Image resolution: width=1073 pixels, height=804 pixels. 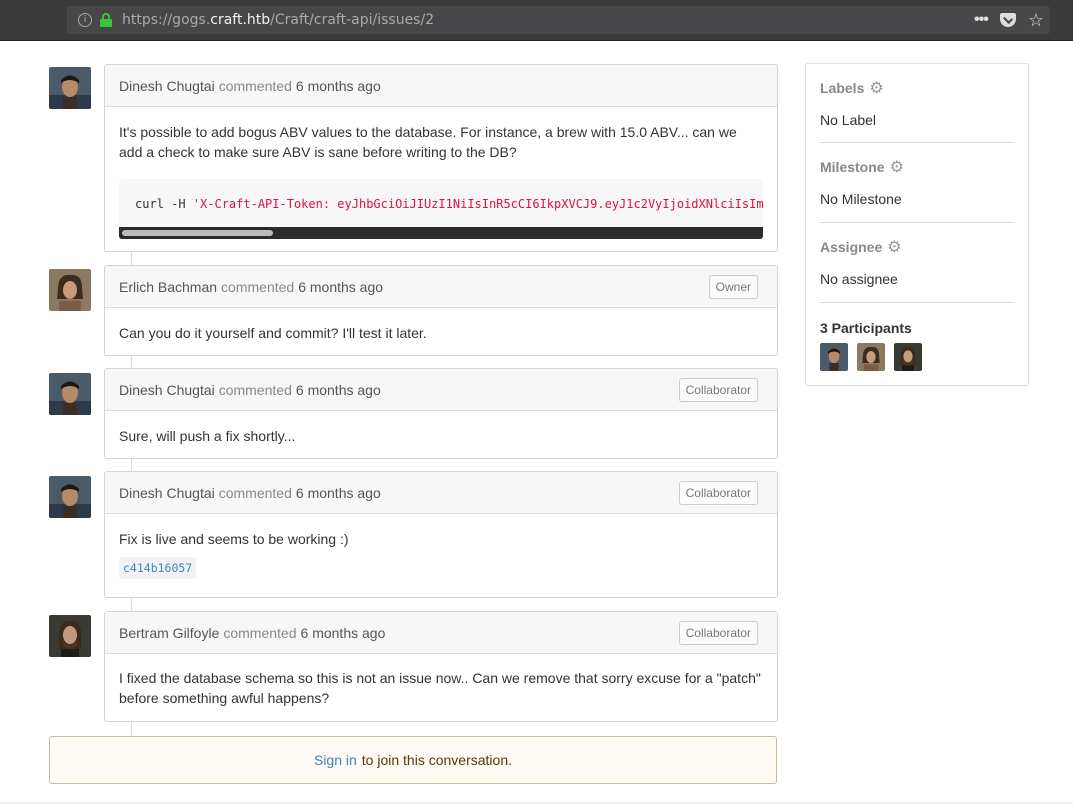 What do you see at coordinates (436, 760) in the screenshot?
I see `signin-text: to join this conversation.` at bounding box center [436, 760].